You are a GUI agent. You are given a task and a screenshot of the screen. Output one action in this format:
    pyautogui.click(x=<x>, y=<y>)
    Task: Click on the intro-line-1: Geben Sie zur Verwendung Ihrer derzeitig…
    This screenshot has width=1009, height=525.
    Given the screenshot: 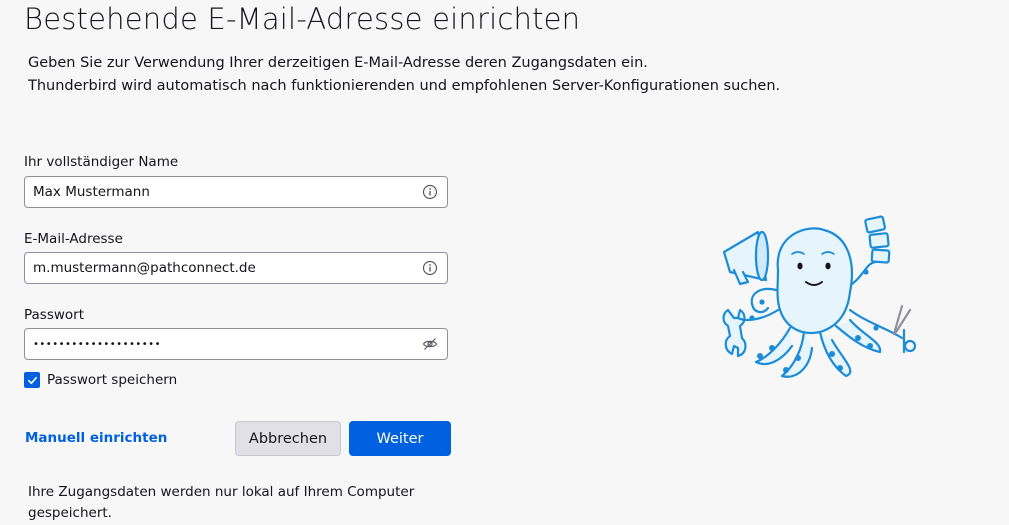 What is the action you would take?
    pyautogui.click(x=338, y=63)
    